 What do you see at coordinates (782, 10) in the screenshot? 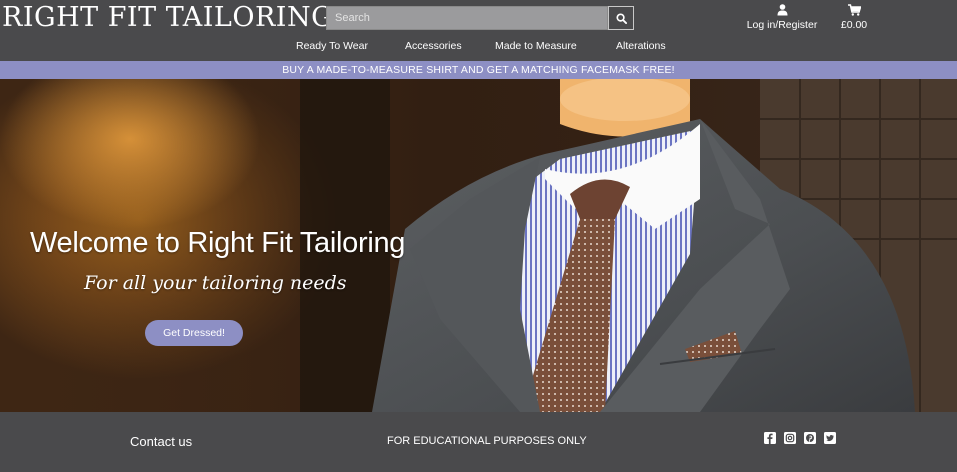
I see `user-icon` at bounding box center [782, 10].